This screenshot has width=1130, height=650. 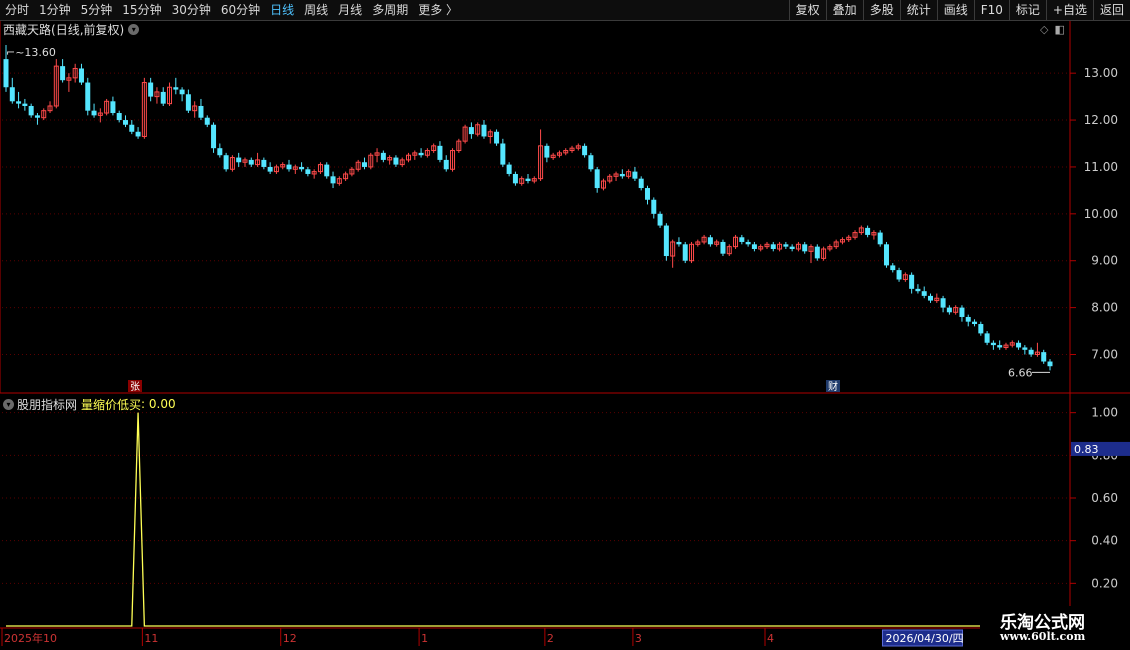 What do you see at coordinates (1069, 10) in the screenshot?
I see `tool-button: +自选` at bounding box center [1069, 10].